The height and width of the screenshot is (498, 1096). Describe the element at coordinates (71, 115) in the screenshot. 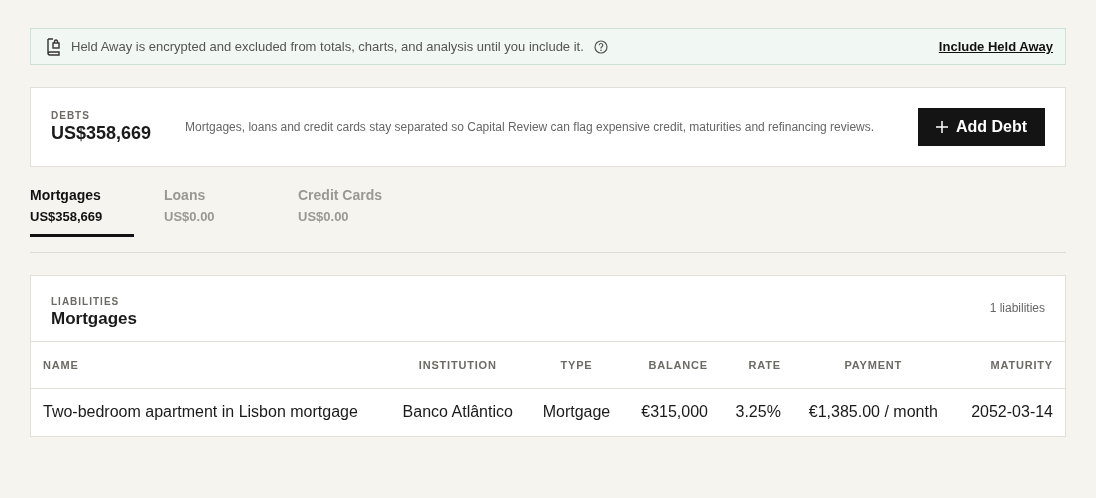

I see `summary-label: DEBTS` at that location.